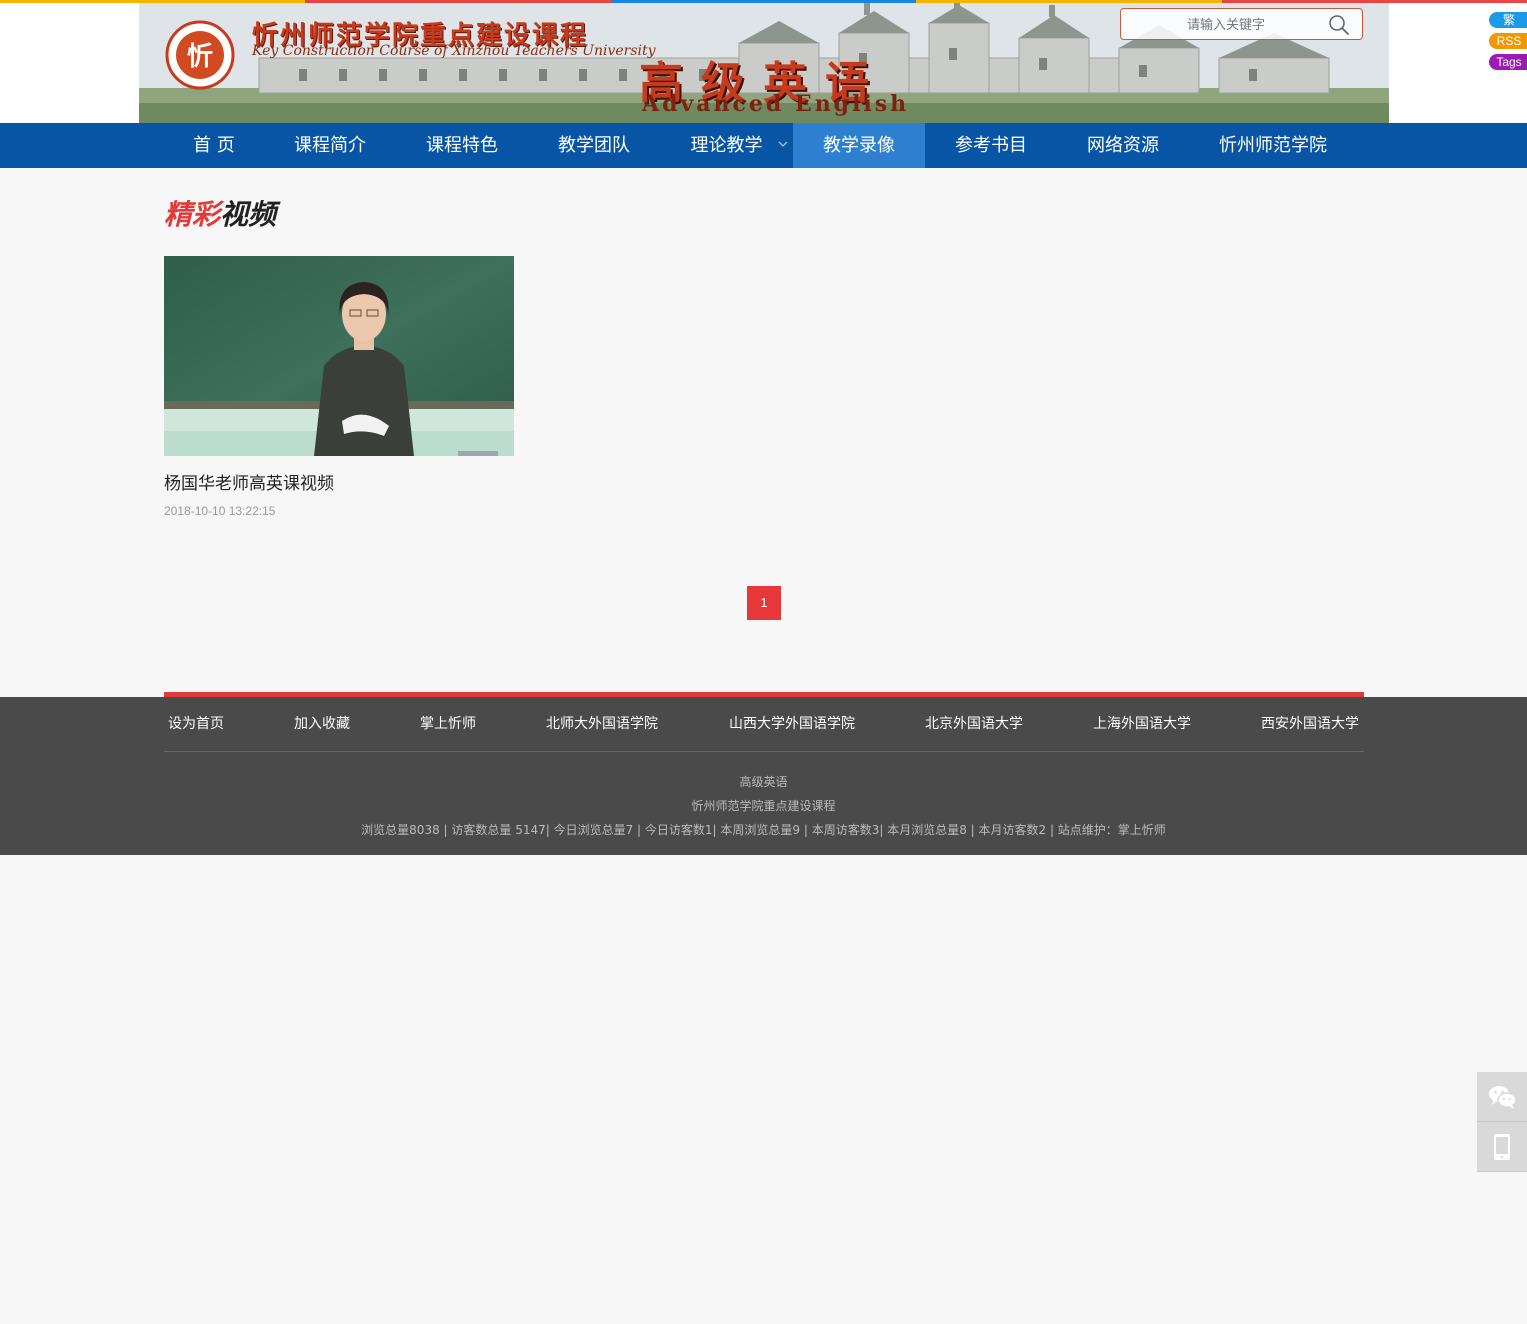  I want to click on search-icon, so click(1339, 25).